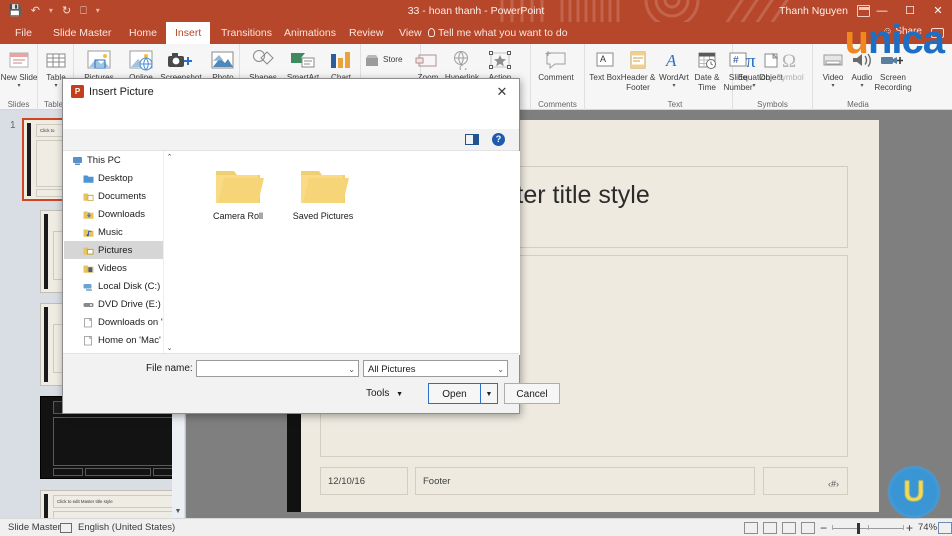  What do you see at coordinates (341, 59) in the screenshot?
I see `chart-icon` at bounding box center [341, 59].